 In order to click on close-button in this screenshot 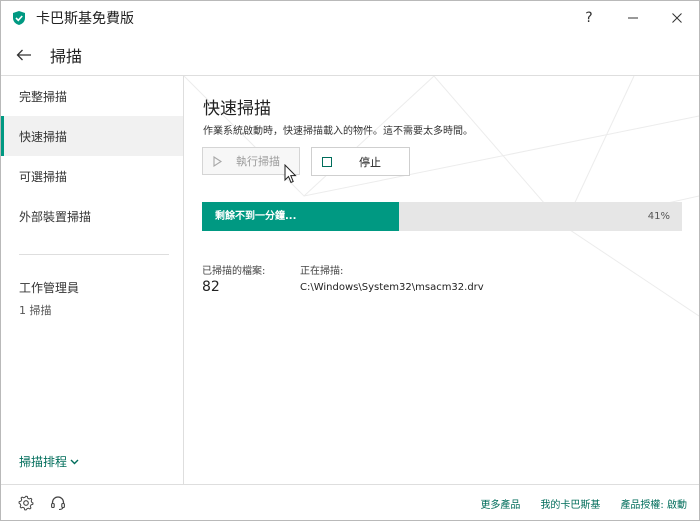, I will do `click(677, 18)`.